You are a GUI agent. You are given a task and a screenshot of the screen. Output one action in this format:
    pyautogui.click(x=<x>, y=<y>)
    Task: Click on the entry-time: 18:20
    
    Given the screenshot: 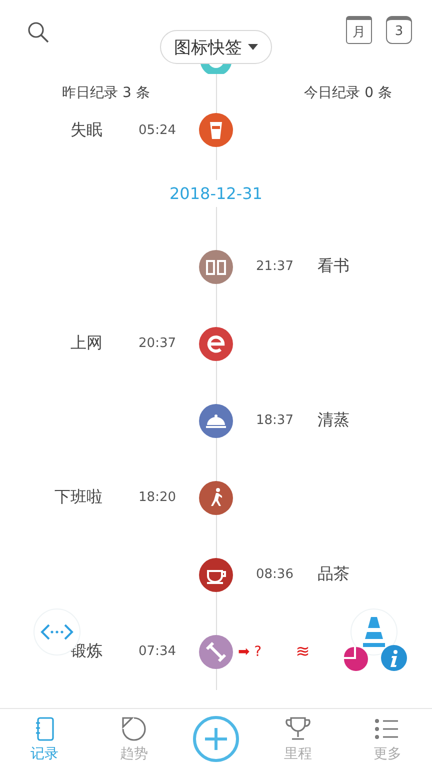 What is the action you would take?
    pyautogui.click(x=157, y=497)
    